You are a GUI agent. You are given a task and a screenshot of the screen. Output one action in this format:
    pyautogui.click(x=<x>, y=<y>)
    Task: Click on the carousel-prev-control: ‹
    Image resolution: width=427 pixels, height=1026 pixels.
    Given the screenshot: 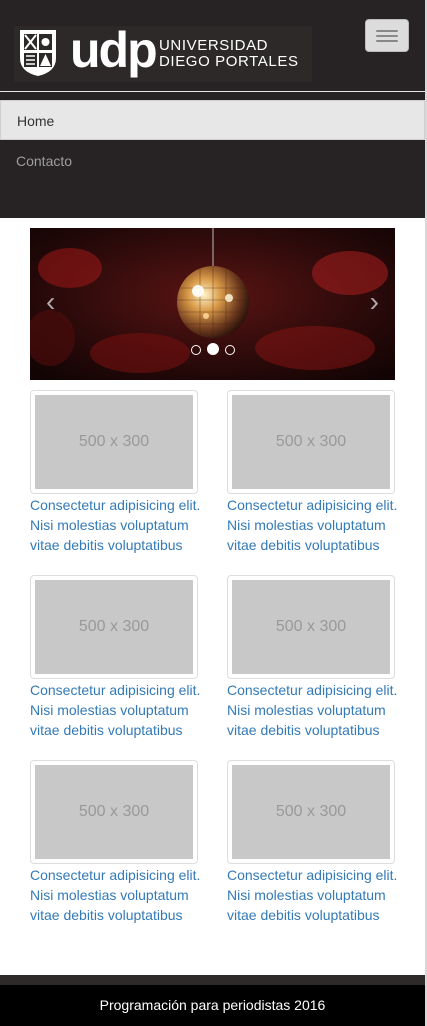 What is the action you would take?
    pyautogui.click(x=50, y=302)
    